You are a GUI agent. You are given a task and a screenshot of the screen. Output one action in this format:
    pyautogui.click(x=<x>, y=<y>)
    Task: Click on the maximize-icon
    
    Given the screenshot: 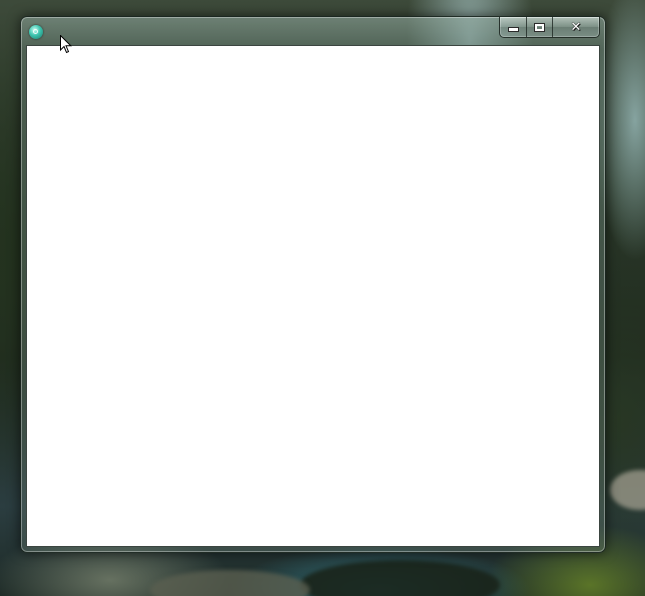 What is the action you would take?
    pyautogui.click(x=539, y=27)
    